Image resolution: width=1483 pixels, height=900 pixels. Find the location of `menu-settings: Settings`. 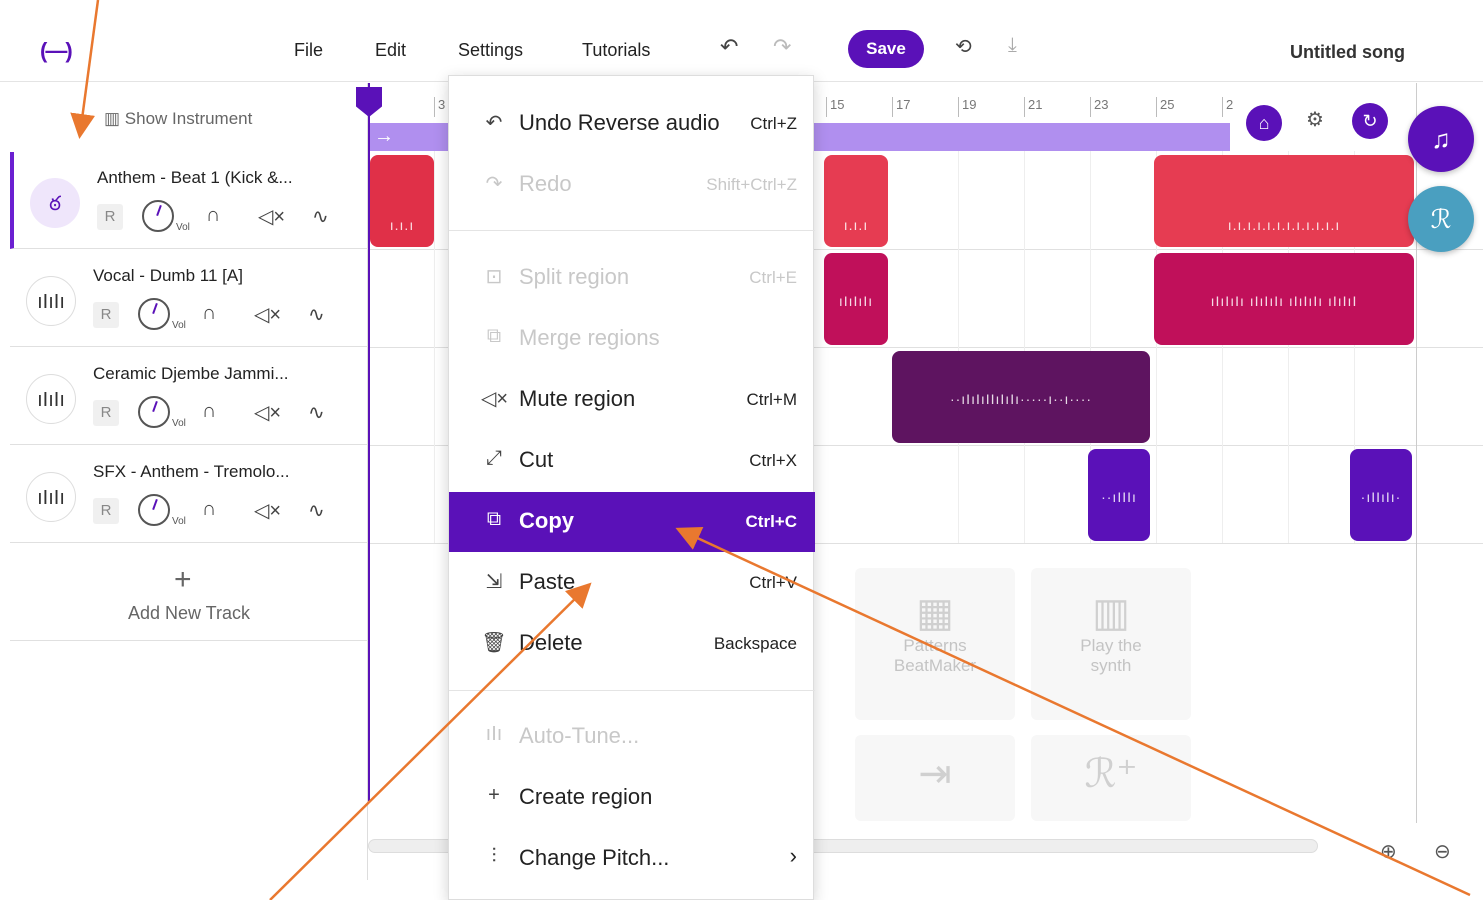

menu-settings: Settings is located at coordinates (490, 50).